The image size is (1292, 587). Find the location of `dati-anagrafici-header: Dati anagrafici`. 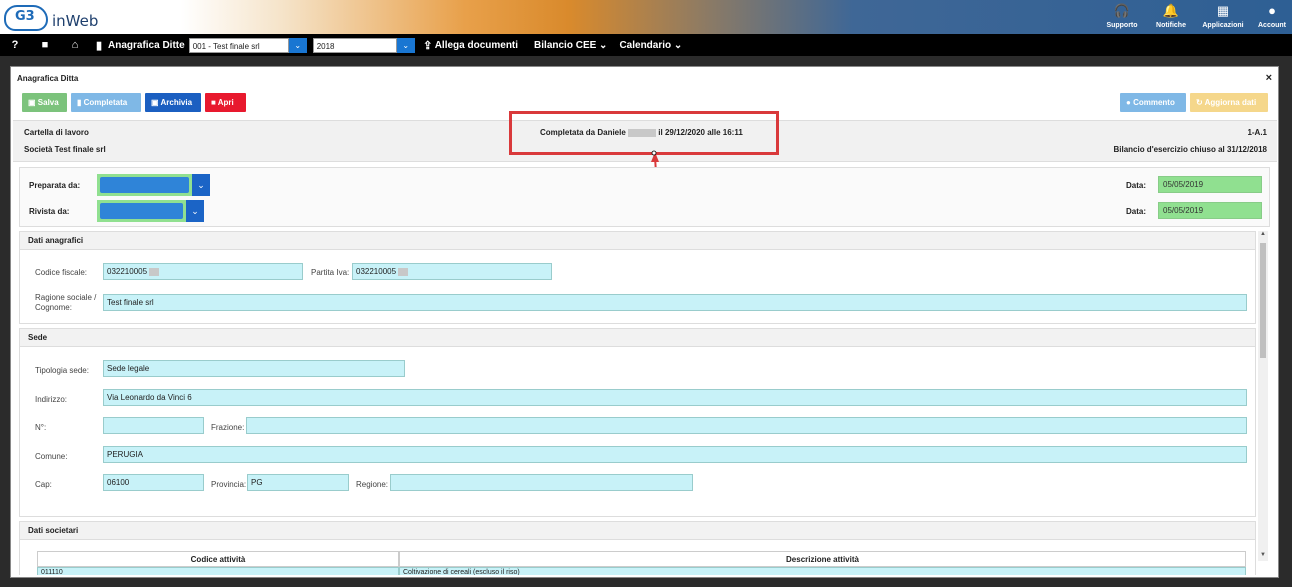

dati-anagrafici-header: Dati anagrafici is located at coordinates (637, 240).